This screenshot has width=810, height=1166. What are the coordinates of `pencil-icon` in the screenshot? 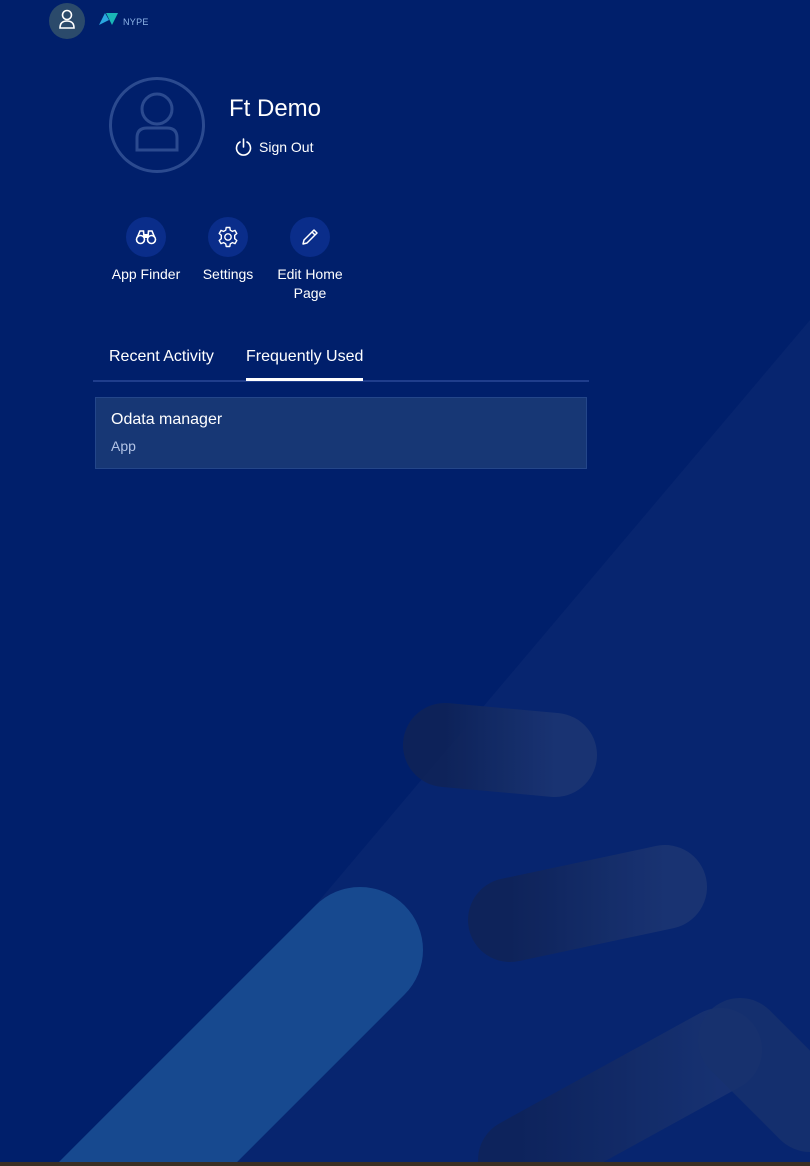 It's located at (310, 237).